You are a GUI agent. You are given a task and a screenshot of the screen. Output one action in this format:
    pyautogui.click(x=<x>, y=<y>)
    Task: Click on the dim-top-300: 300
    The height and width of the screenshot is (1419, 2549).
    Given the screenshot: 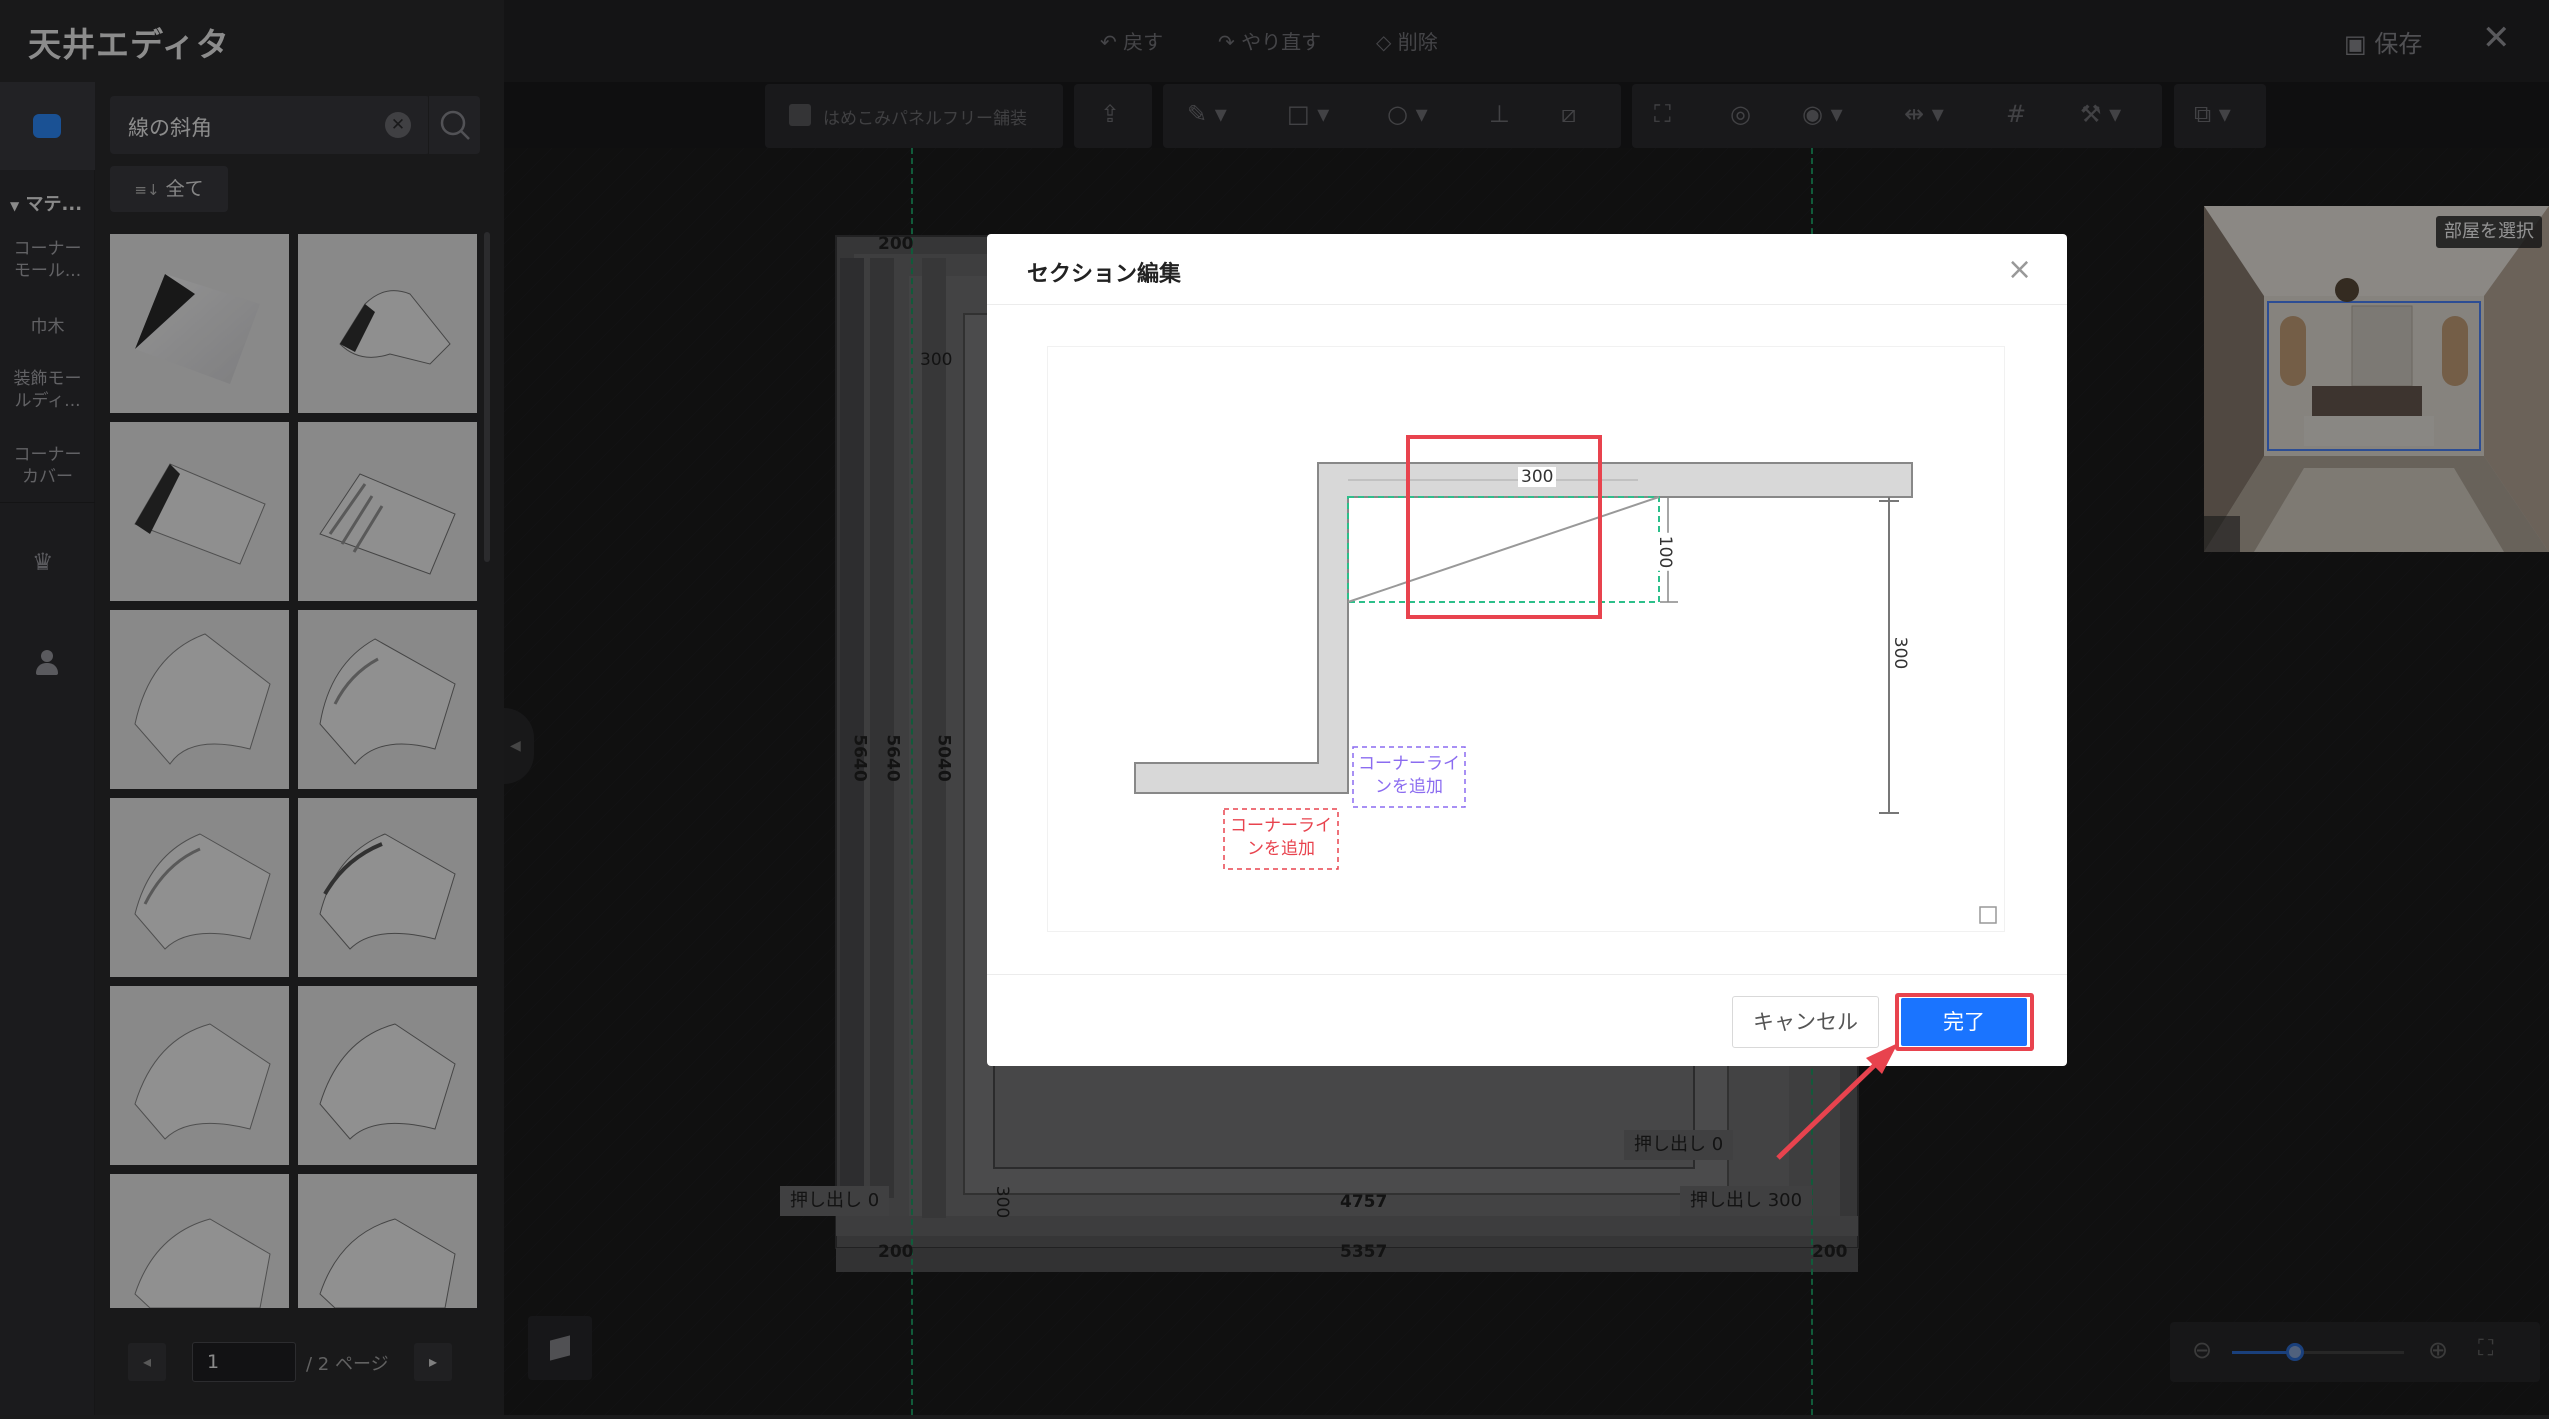 What is the action you would take?
    pyautogui.click(x=1537, y=477)
    